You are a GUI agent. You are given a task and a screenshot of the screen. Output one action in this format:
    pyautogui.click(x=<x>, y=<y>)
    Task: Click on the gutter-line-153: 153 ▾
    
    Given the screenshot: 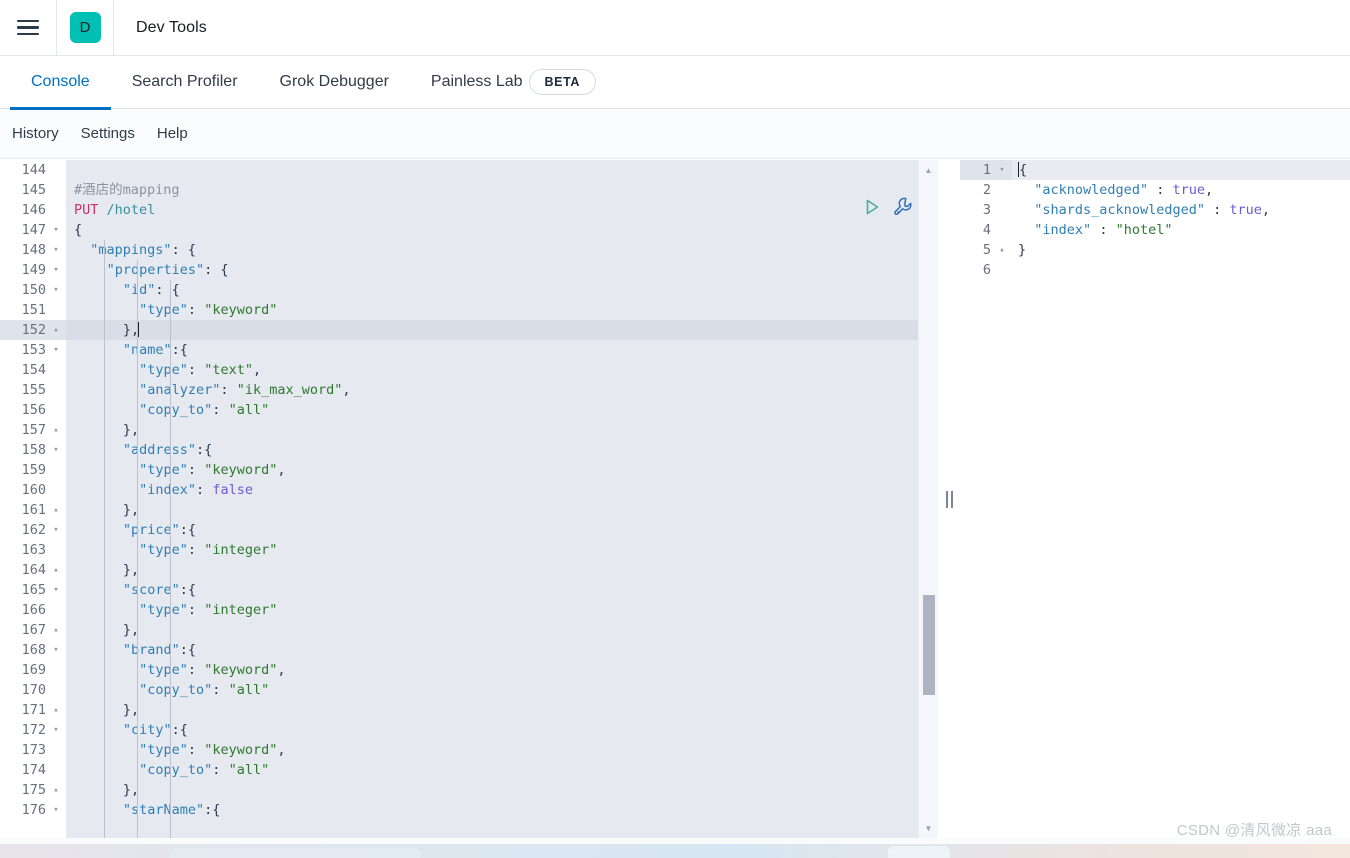 What is the action you would take?
    pyautogui.click(x=33, y=350)
    